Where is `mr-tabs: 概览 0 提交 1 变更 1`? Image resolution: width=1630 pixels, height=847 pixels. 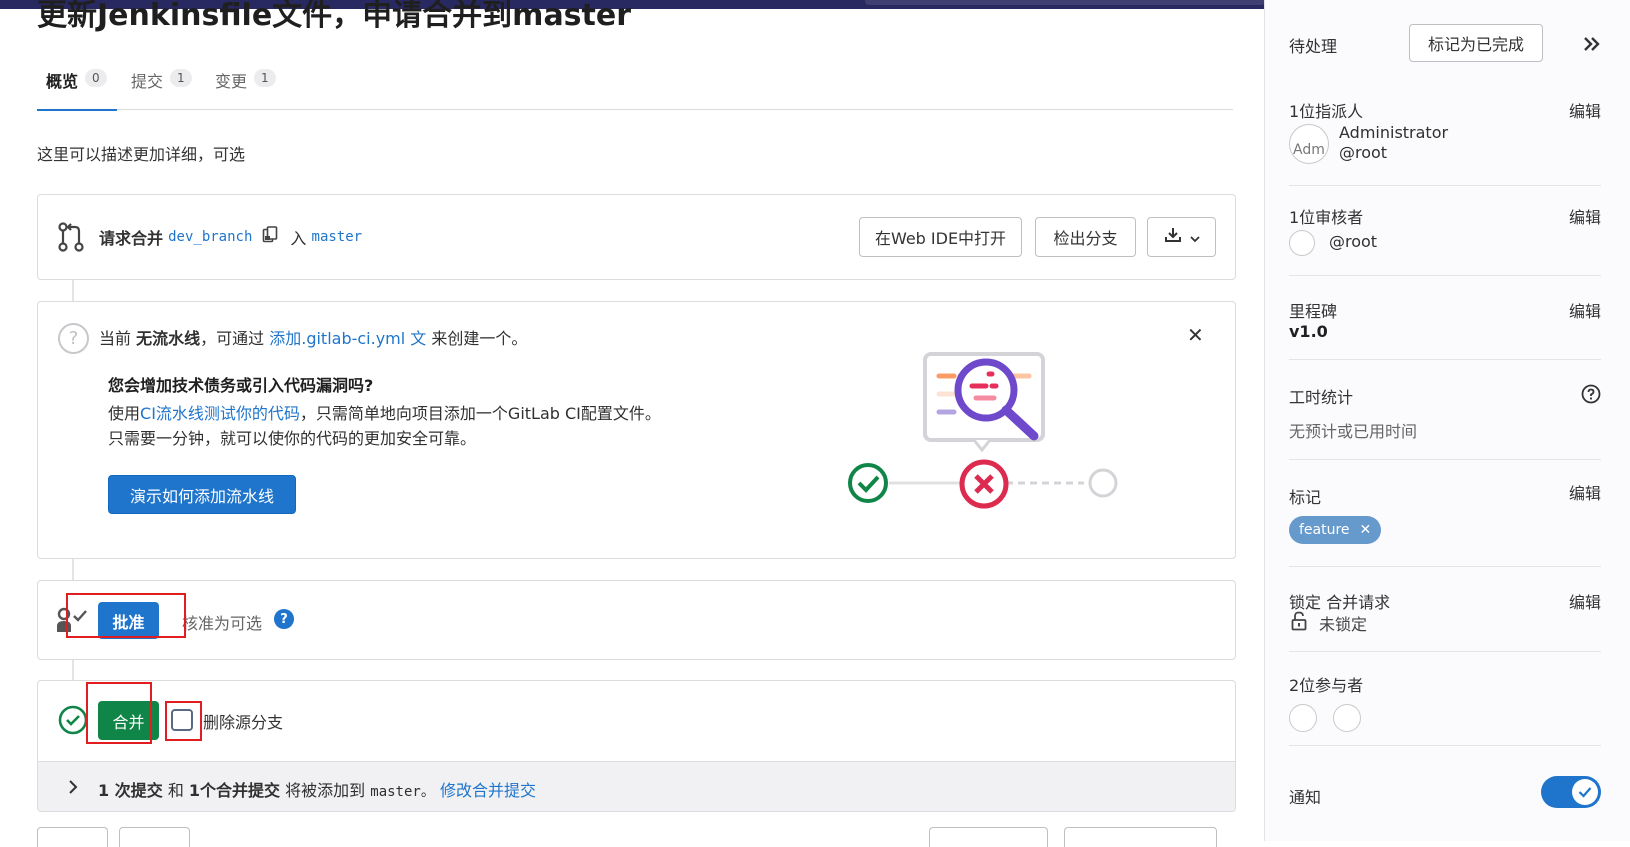
mr-tabs: 概览 0 提交 1 变更 1 is located at coordinates (635, 86).